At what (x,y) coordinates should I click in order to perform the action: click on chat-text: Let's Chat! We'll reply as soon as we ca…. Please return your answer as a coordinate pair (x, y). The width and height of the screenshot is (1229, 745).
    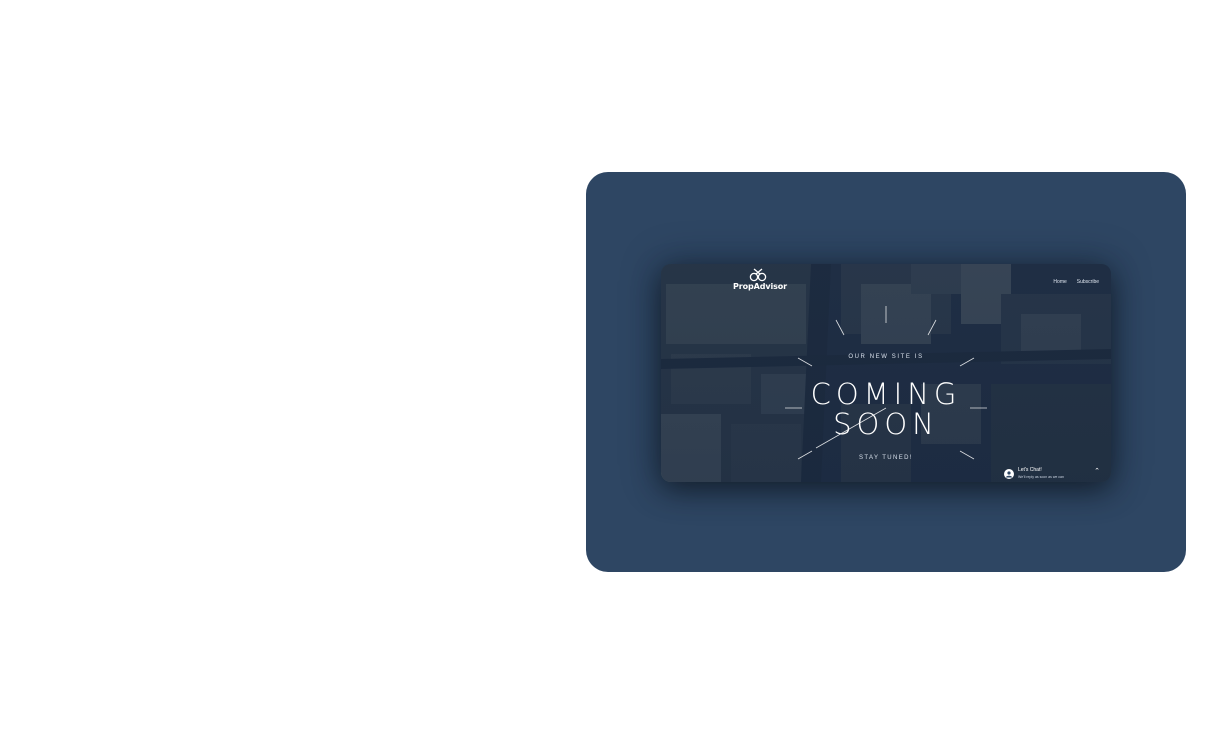
    Looking at the image, I should click on (1041, 474).